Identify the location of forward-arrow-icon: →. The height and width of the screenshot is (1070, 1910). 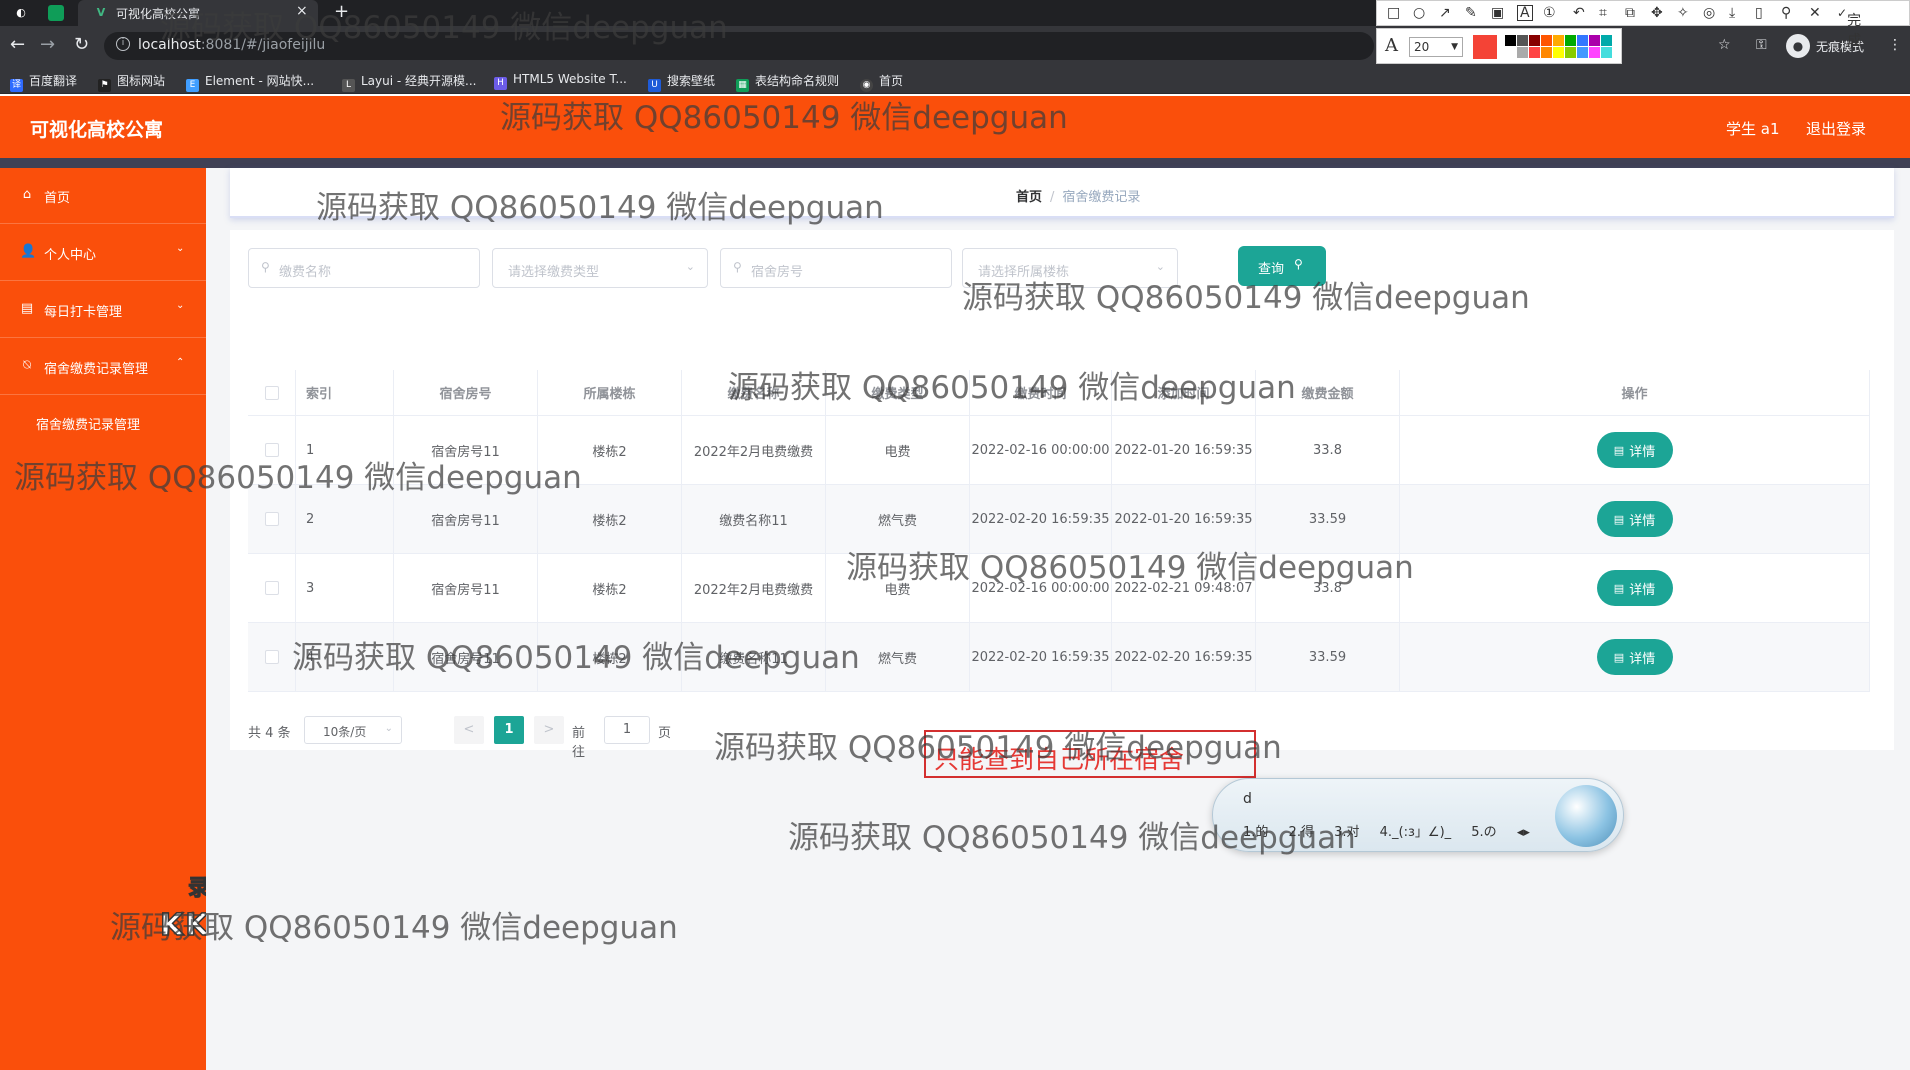
(47, 44).